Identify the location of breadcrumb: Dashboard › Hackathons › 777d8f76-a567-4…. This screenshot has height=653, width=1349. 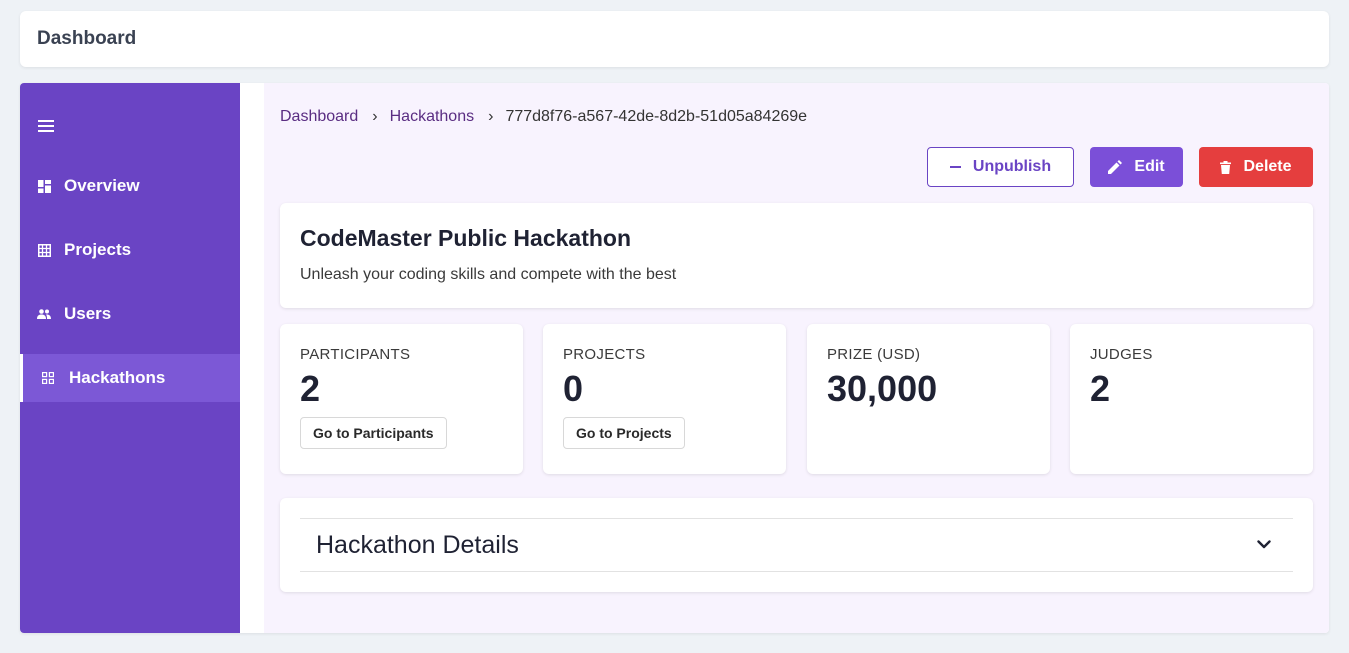
(543, 117).